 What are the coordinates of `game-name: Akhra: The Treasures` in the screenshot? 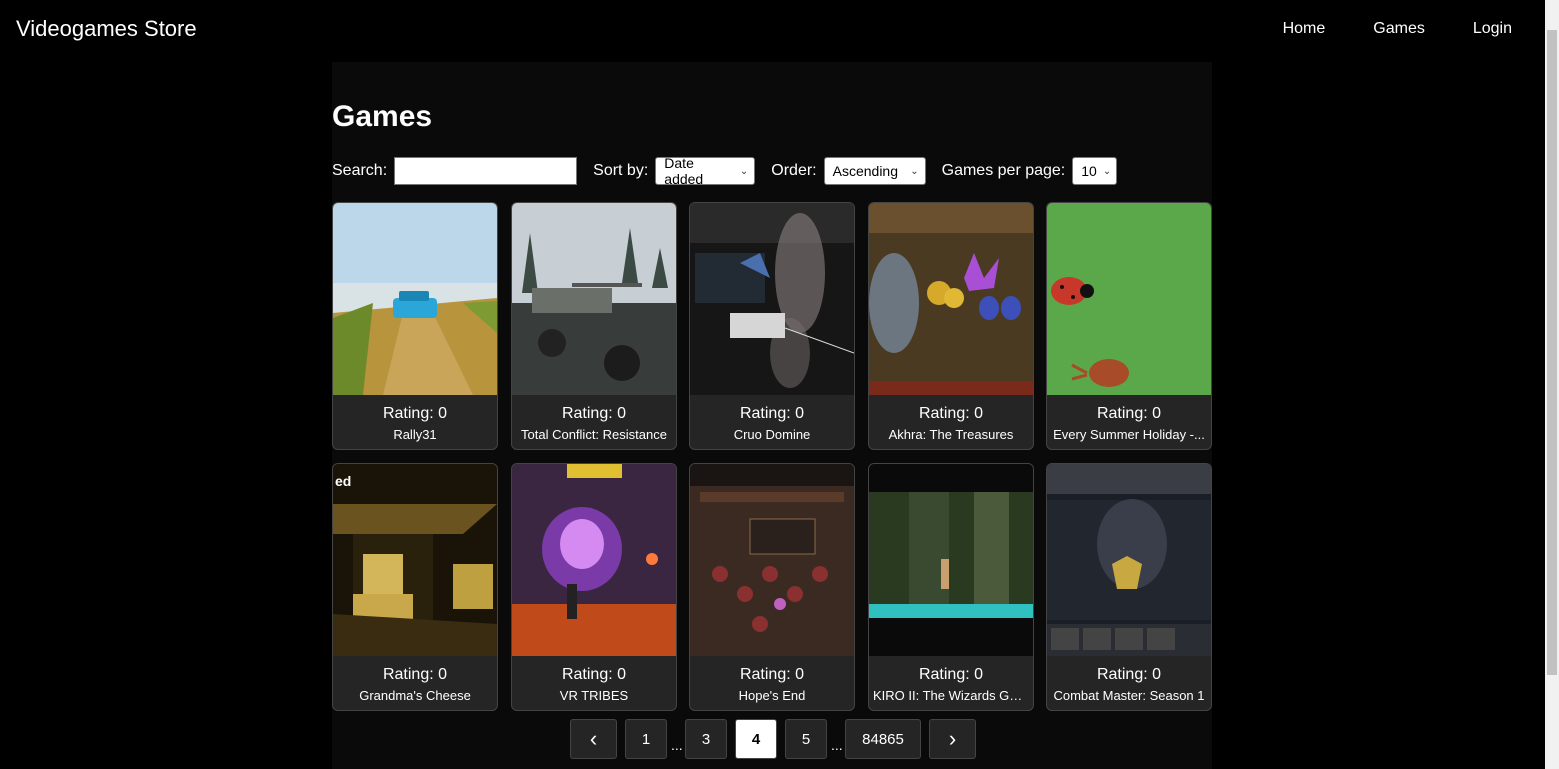 It's located at (951, 434).